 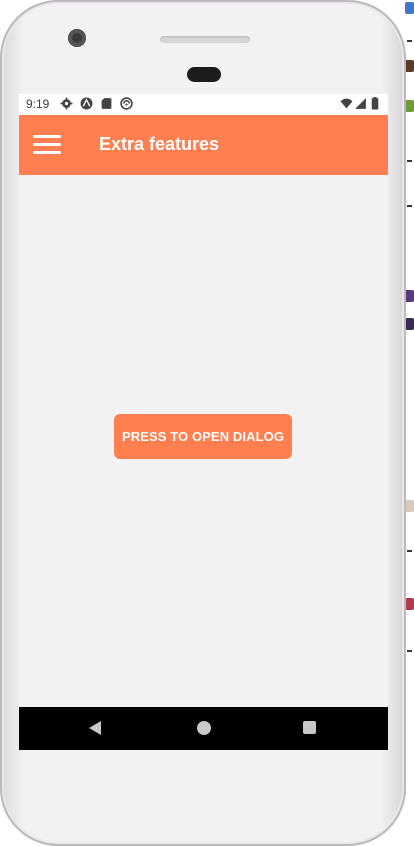 I want to click on app-bar: Extra features, so click(x=203, y=145).